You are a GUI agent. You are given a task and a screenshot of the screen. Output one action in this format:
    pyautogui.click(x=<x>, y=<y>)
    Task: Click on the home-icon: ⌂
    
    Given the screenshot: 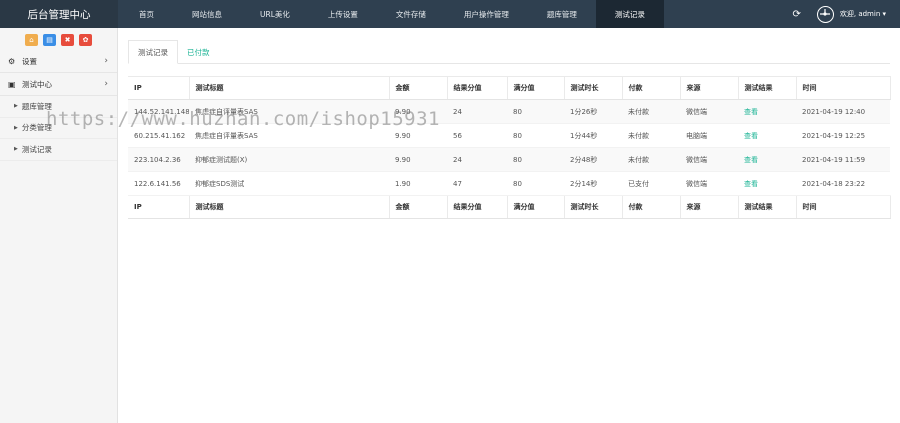 What is the action you would take?
    pyautogui.click(x=31, y=40)
    